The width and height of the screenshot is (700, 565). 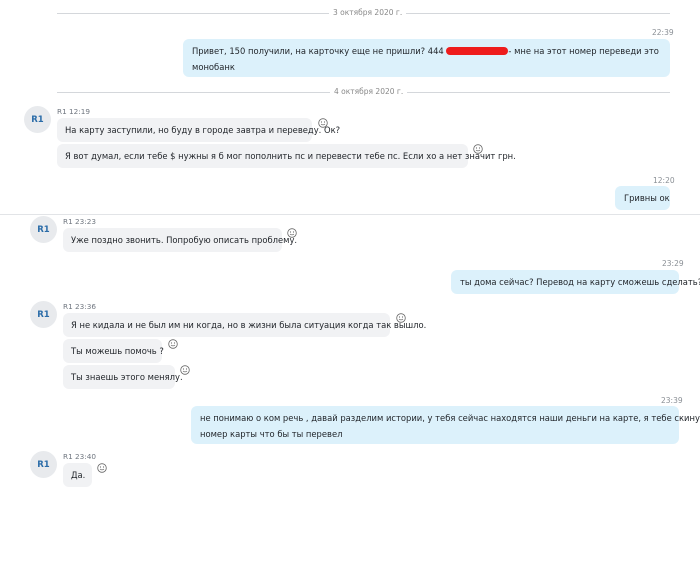 What do you see at coordinates (583, 51) in the screenshot?
I see `message-text: - мне на этот номер переведи это` at bounding box center [583, 51].